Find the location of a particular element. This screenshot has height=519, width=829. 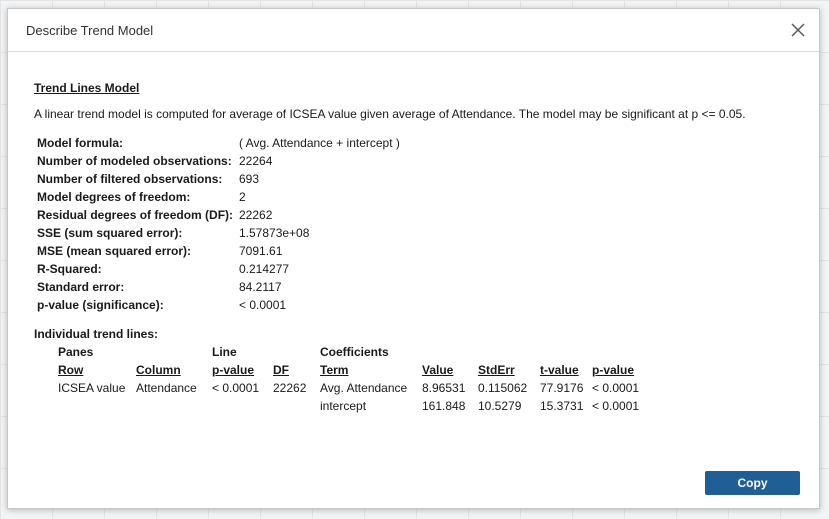

cell-pvalue: < 0.0001 is located at coordinates (236, 388).